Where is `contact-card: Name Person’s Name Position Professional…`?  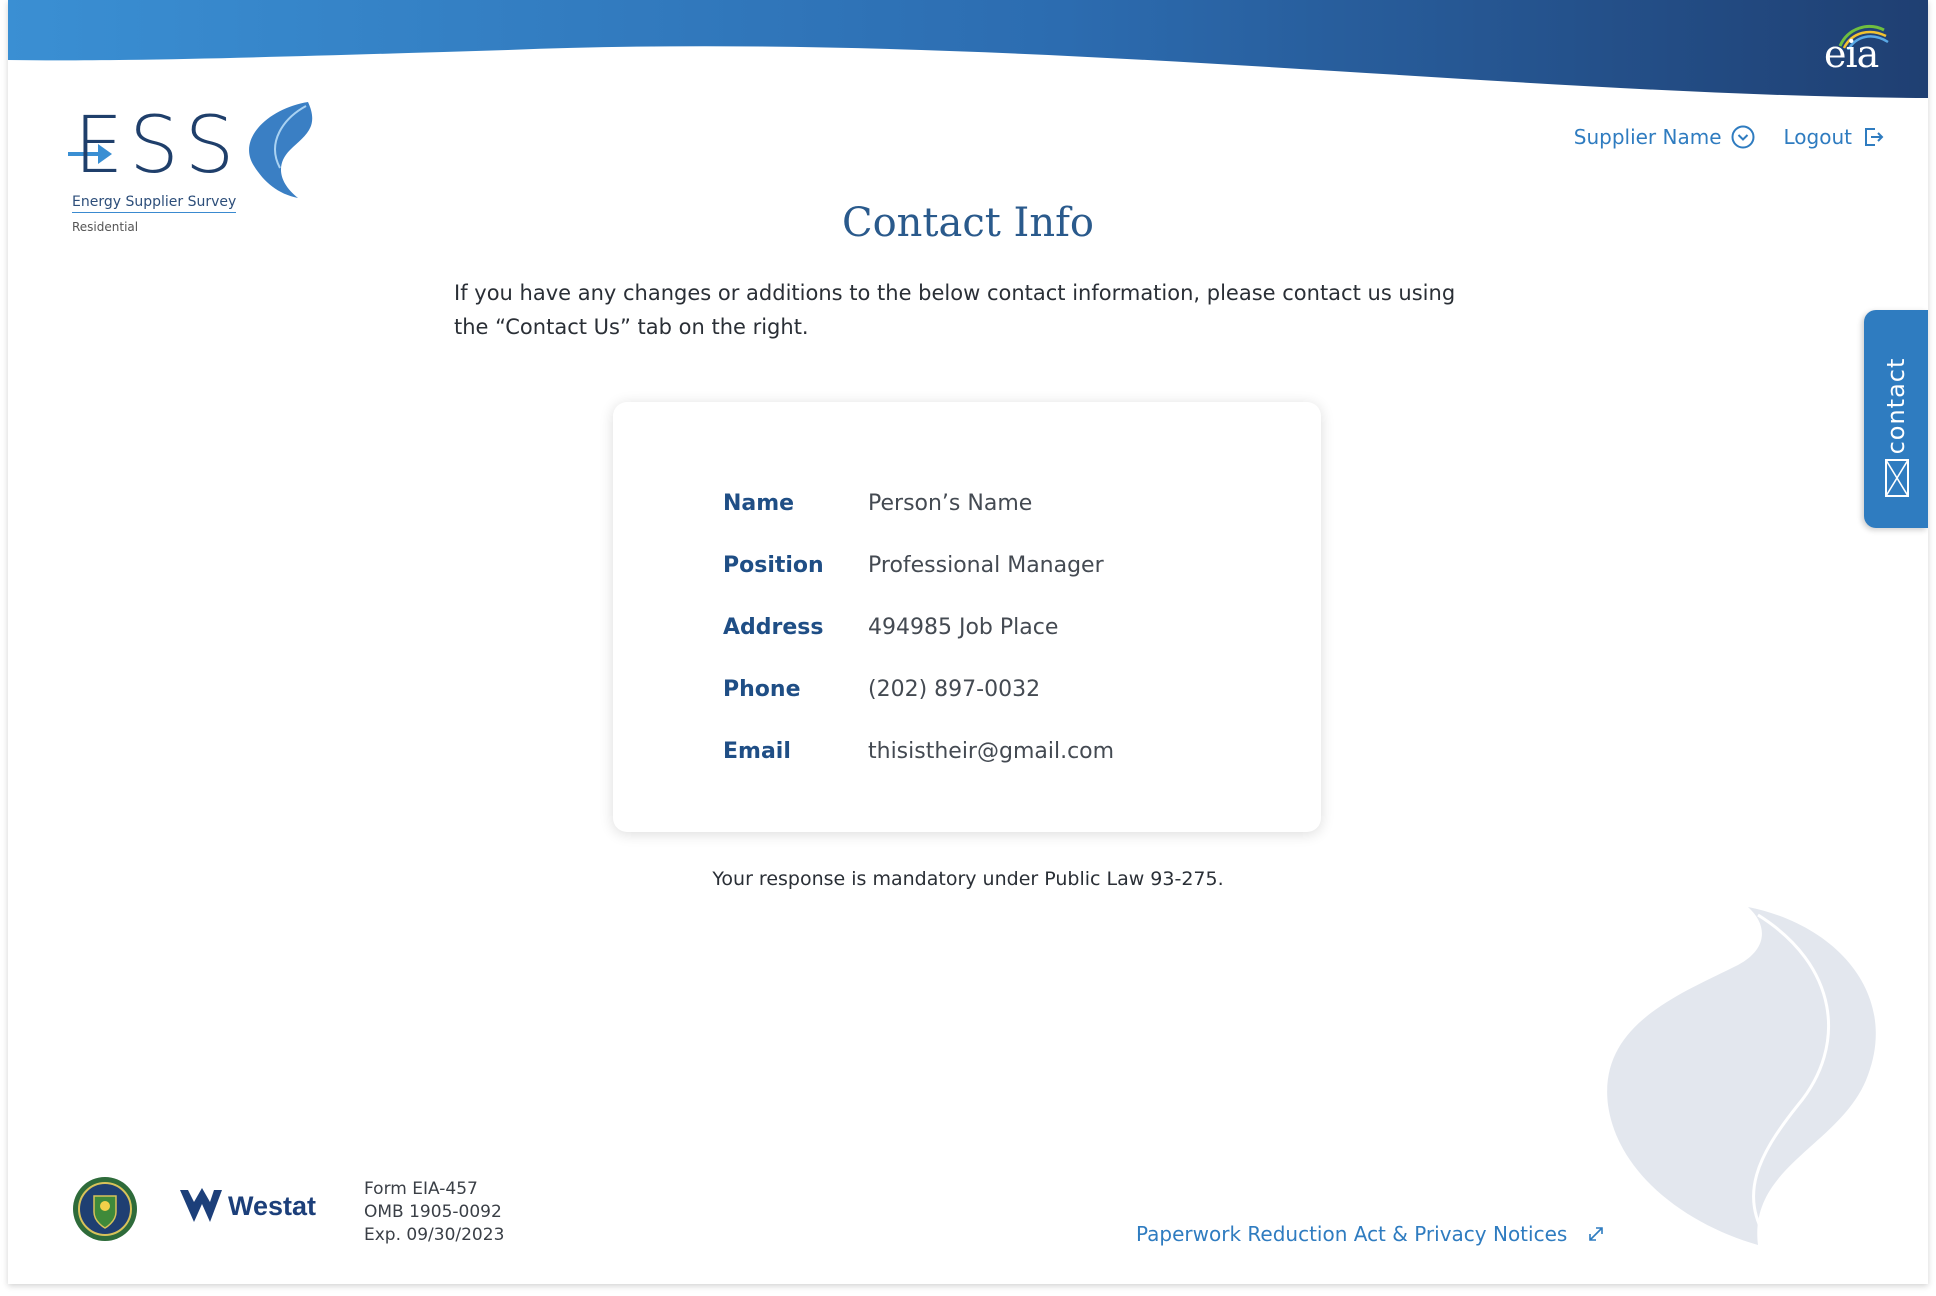 contact-card: Name Person’s Name Position Professional… is located at coordinates (967, 617).